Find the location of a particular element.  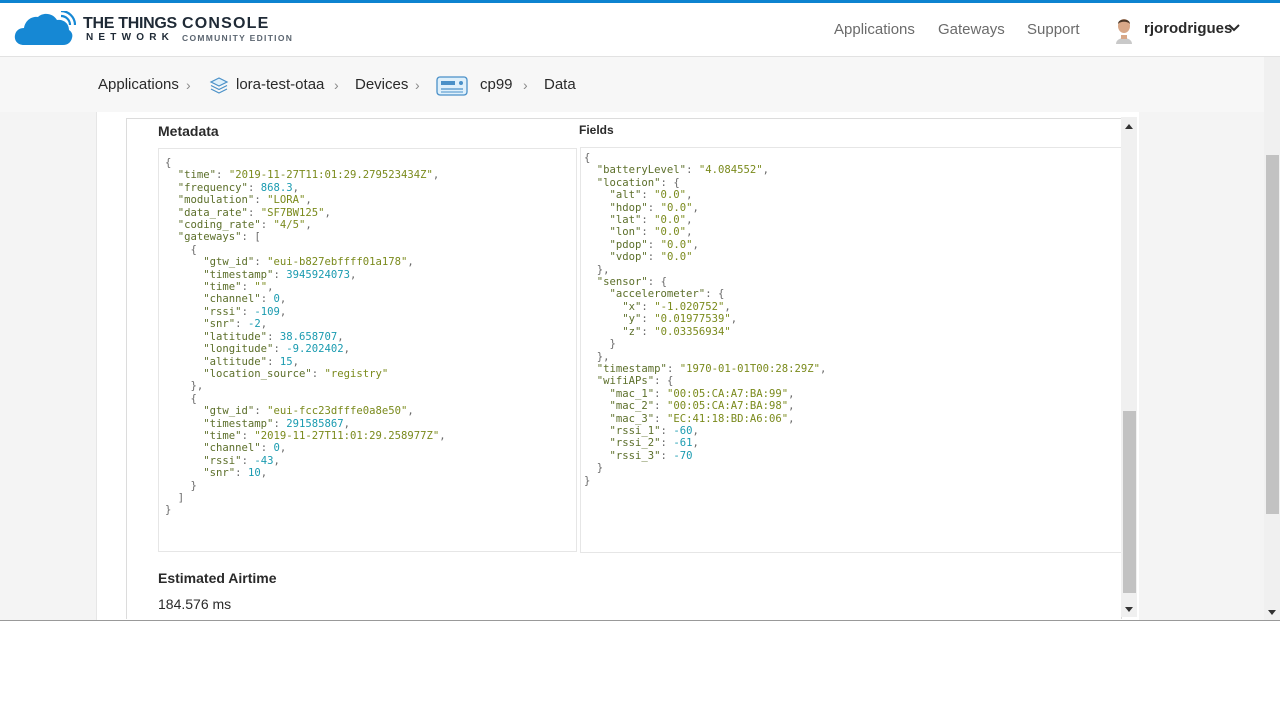

breadcrumb-devices: Devices is located at coordinates (381, 84).